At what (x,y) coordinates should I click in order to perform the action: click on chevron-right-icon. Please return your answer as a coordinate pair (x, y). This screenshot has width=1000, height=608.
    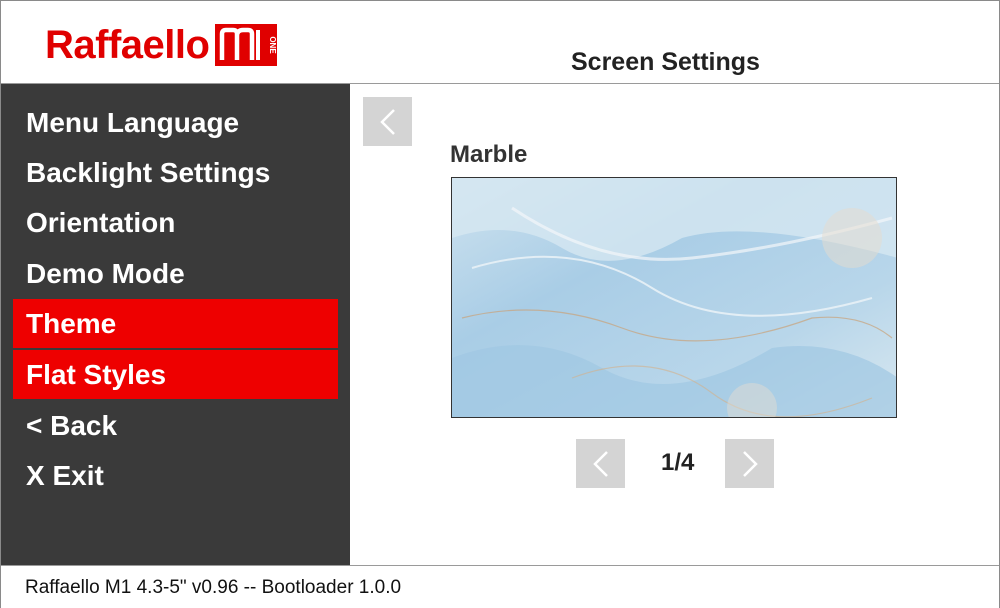
    Looking at the image, I should click on (750, 463).